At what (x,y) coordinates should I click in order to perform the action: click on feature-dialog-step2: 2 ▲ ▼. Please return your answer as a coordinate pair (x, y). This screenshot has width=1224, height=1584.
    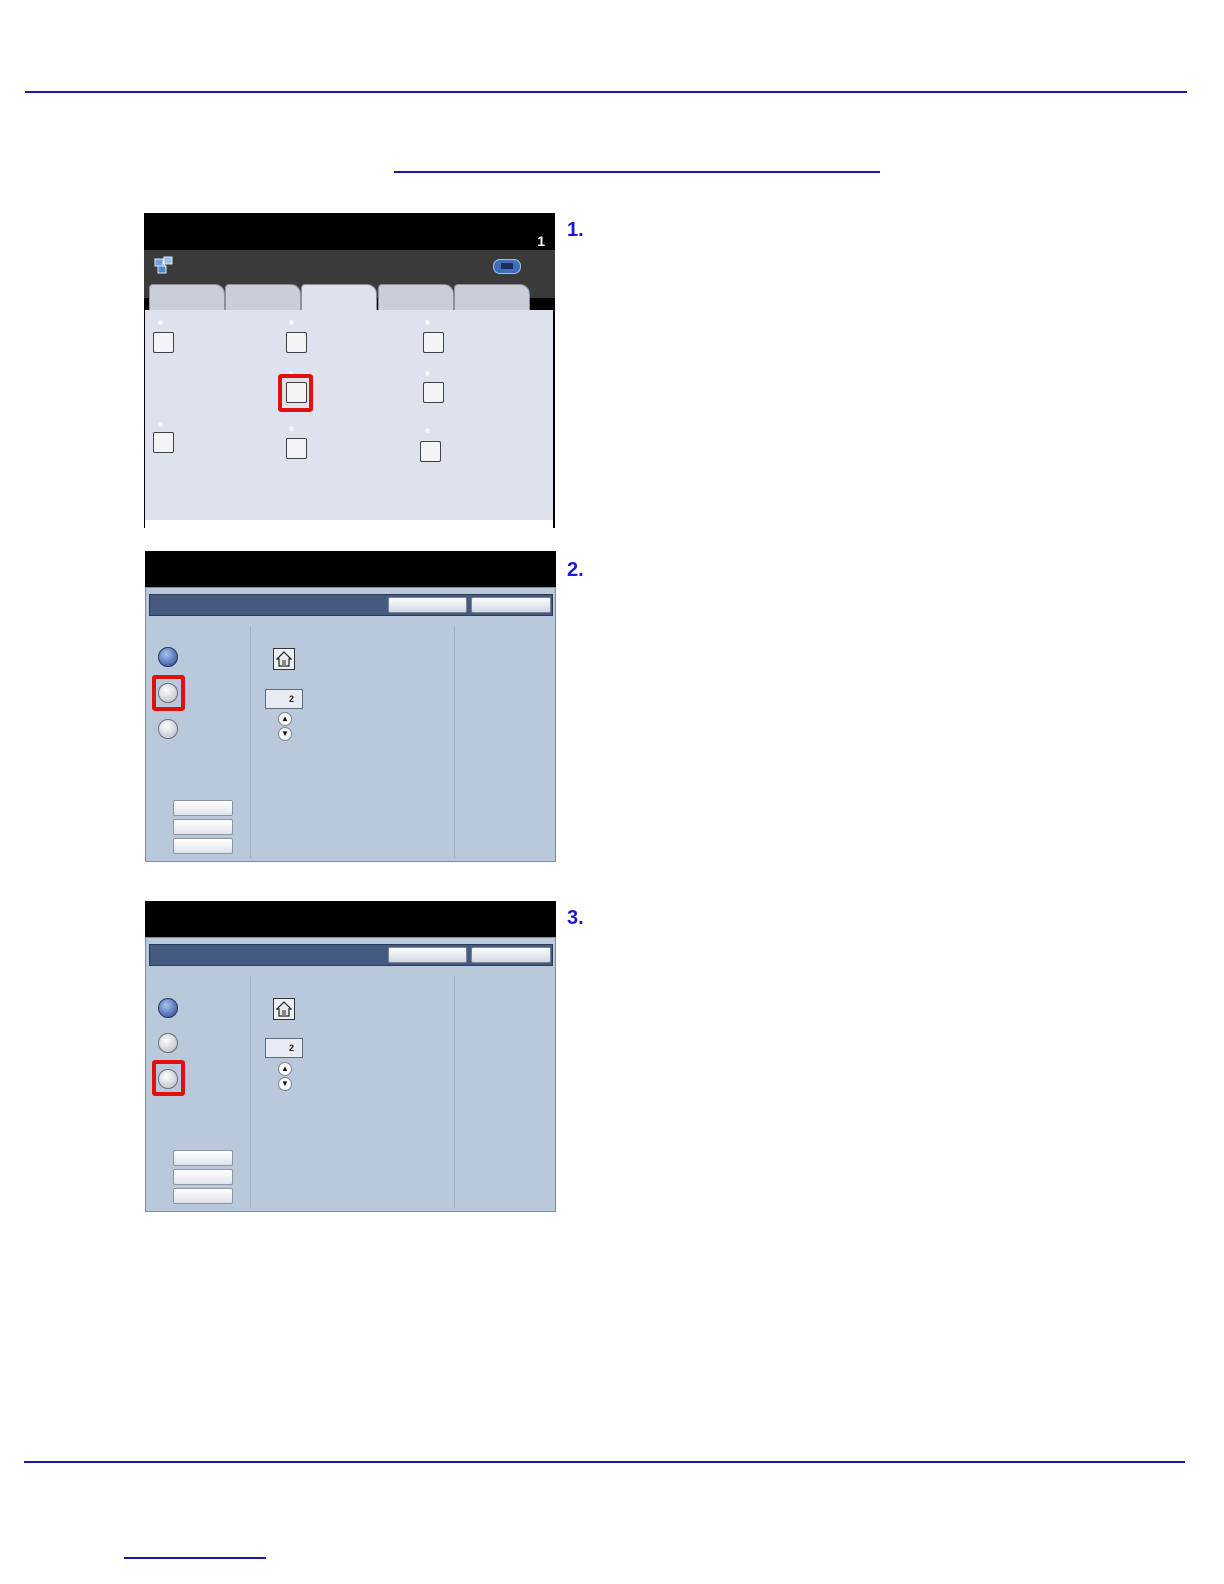
    Looking at the image, I should click on (350, 706).